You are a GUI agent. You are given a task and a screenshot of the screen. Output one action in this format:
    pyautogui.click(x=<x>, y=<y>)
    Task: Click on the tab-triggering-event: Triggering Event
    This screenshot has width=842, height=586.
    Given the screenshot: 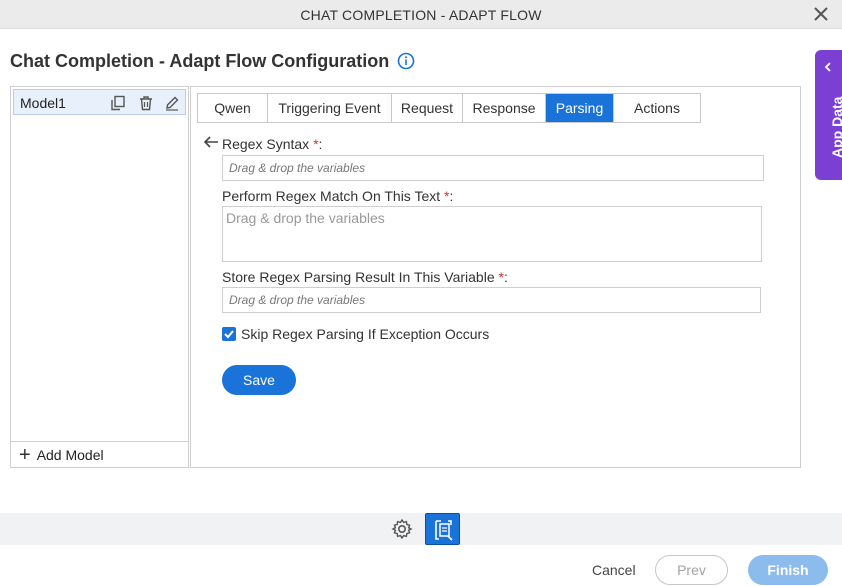 What is the action you would take?
    pyautogui.click(x=330, y=108)
    